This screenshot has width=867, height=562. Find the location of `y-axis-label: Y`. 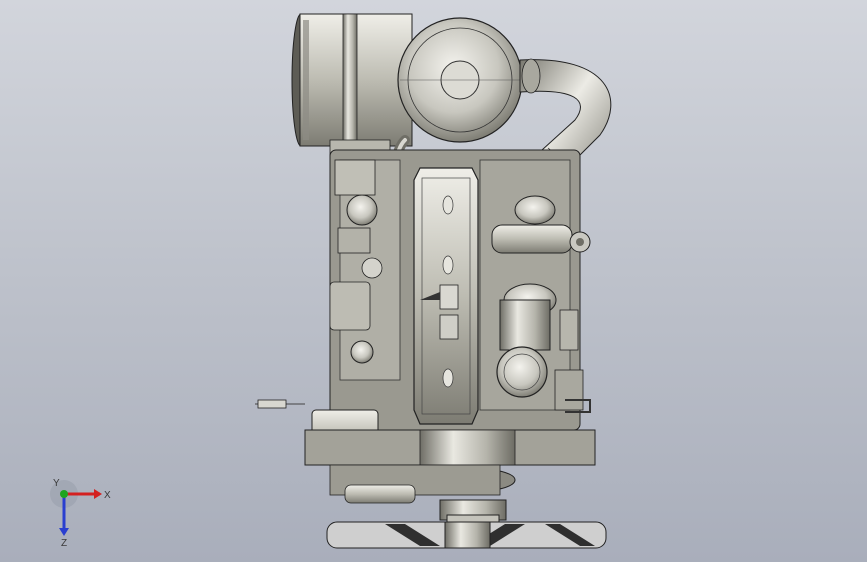

y-axis-label: Y is located at coordinates (56, 483).